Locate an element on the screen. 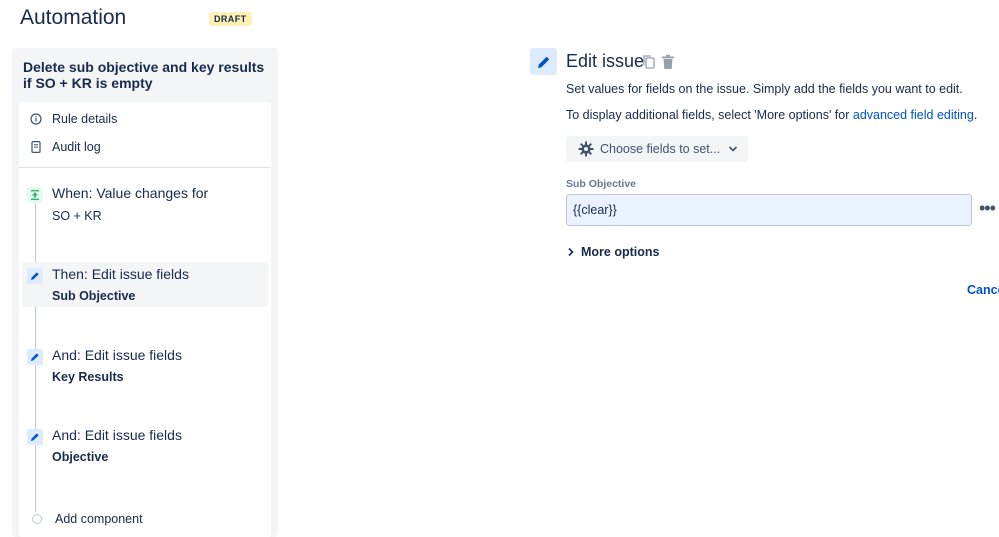  info-icon is located at coordinates (36, 119).